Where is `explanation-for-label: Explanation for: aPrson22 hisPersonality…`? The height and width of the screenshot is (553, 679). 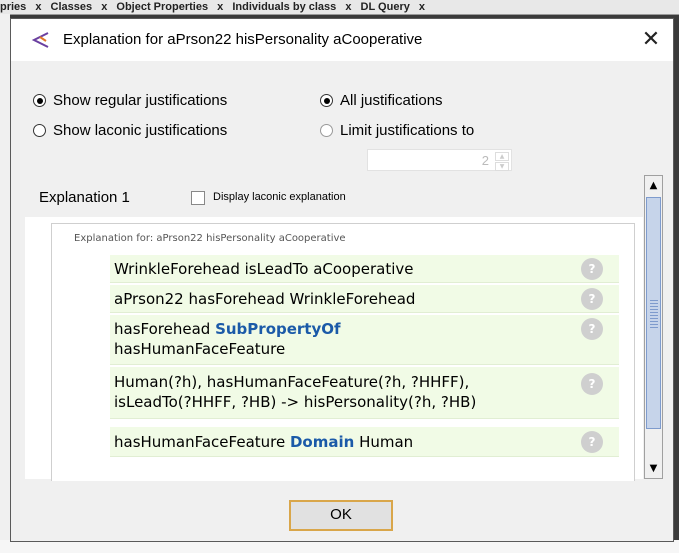
explanation-for-label: Explanation for: aPrson22 hisPersonality… is located at coordinates (210, 238).